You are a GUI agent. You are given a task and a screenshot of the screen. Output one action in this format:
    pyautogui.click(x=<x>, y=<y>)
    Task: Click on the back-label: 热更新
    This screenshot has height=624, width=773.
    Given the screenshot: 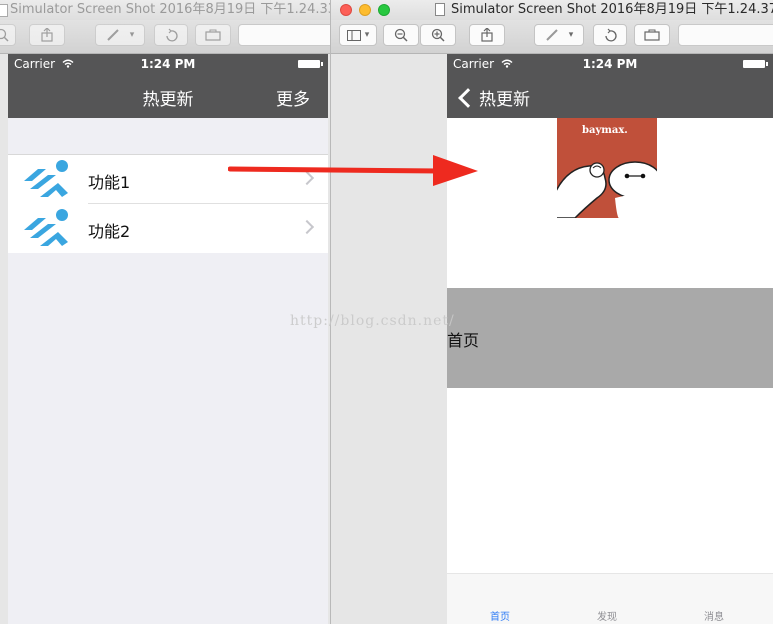 What is the action you would take?
    pyautogui.click(x=504, y=100)
    